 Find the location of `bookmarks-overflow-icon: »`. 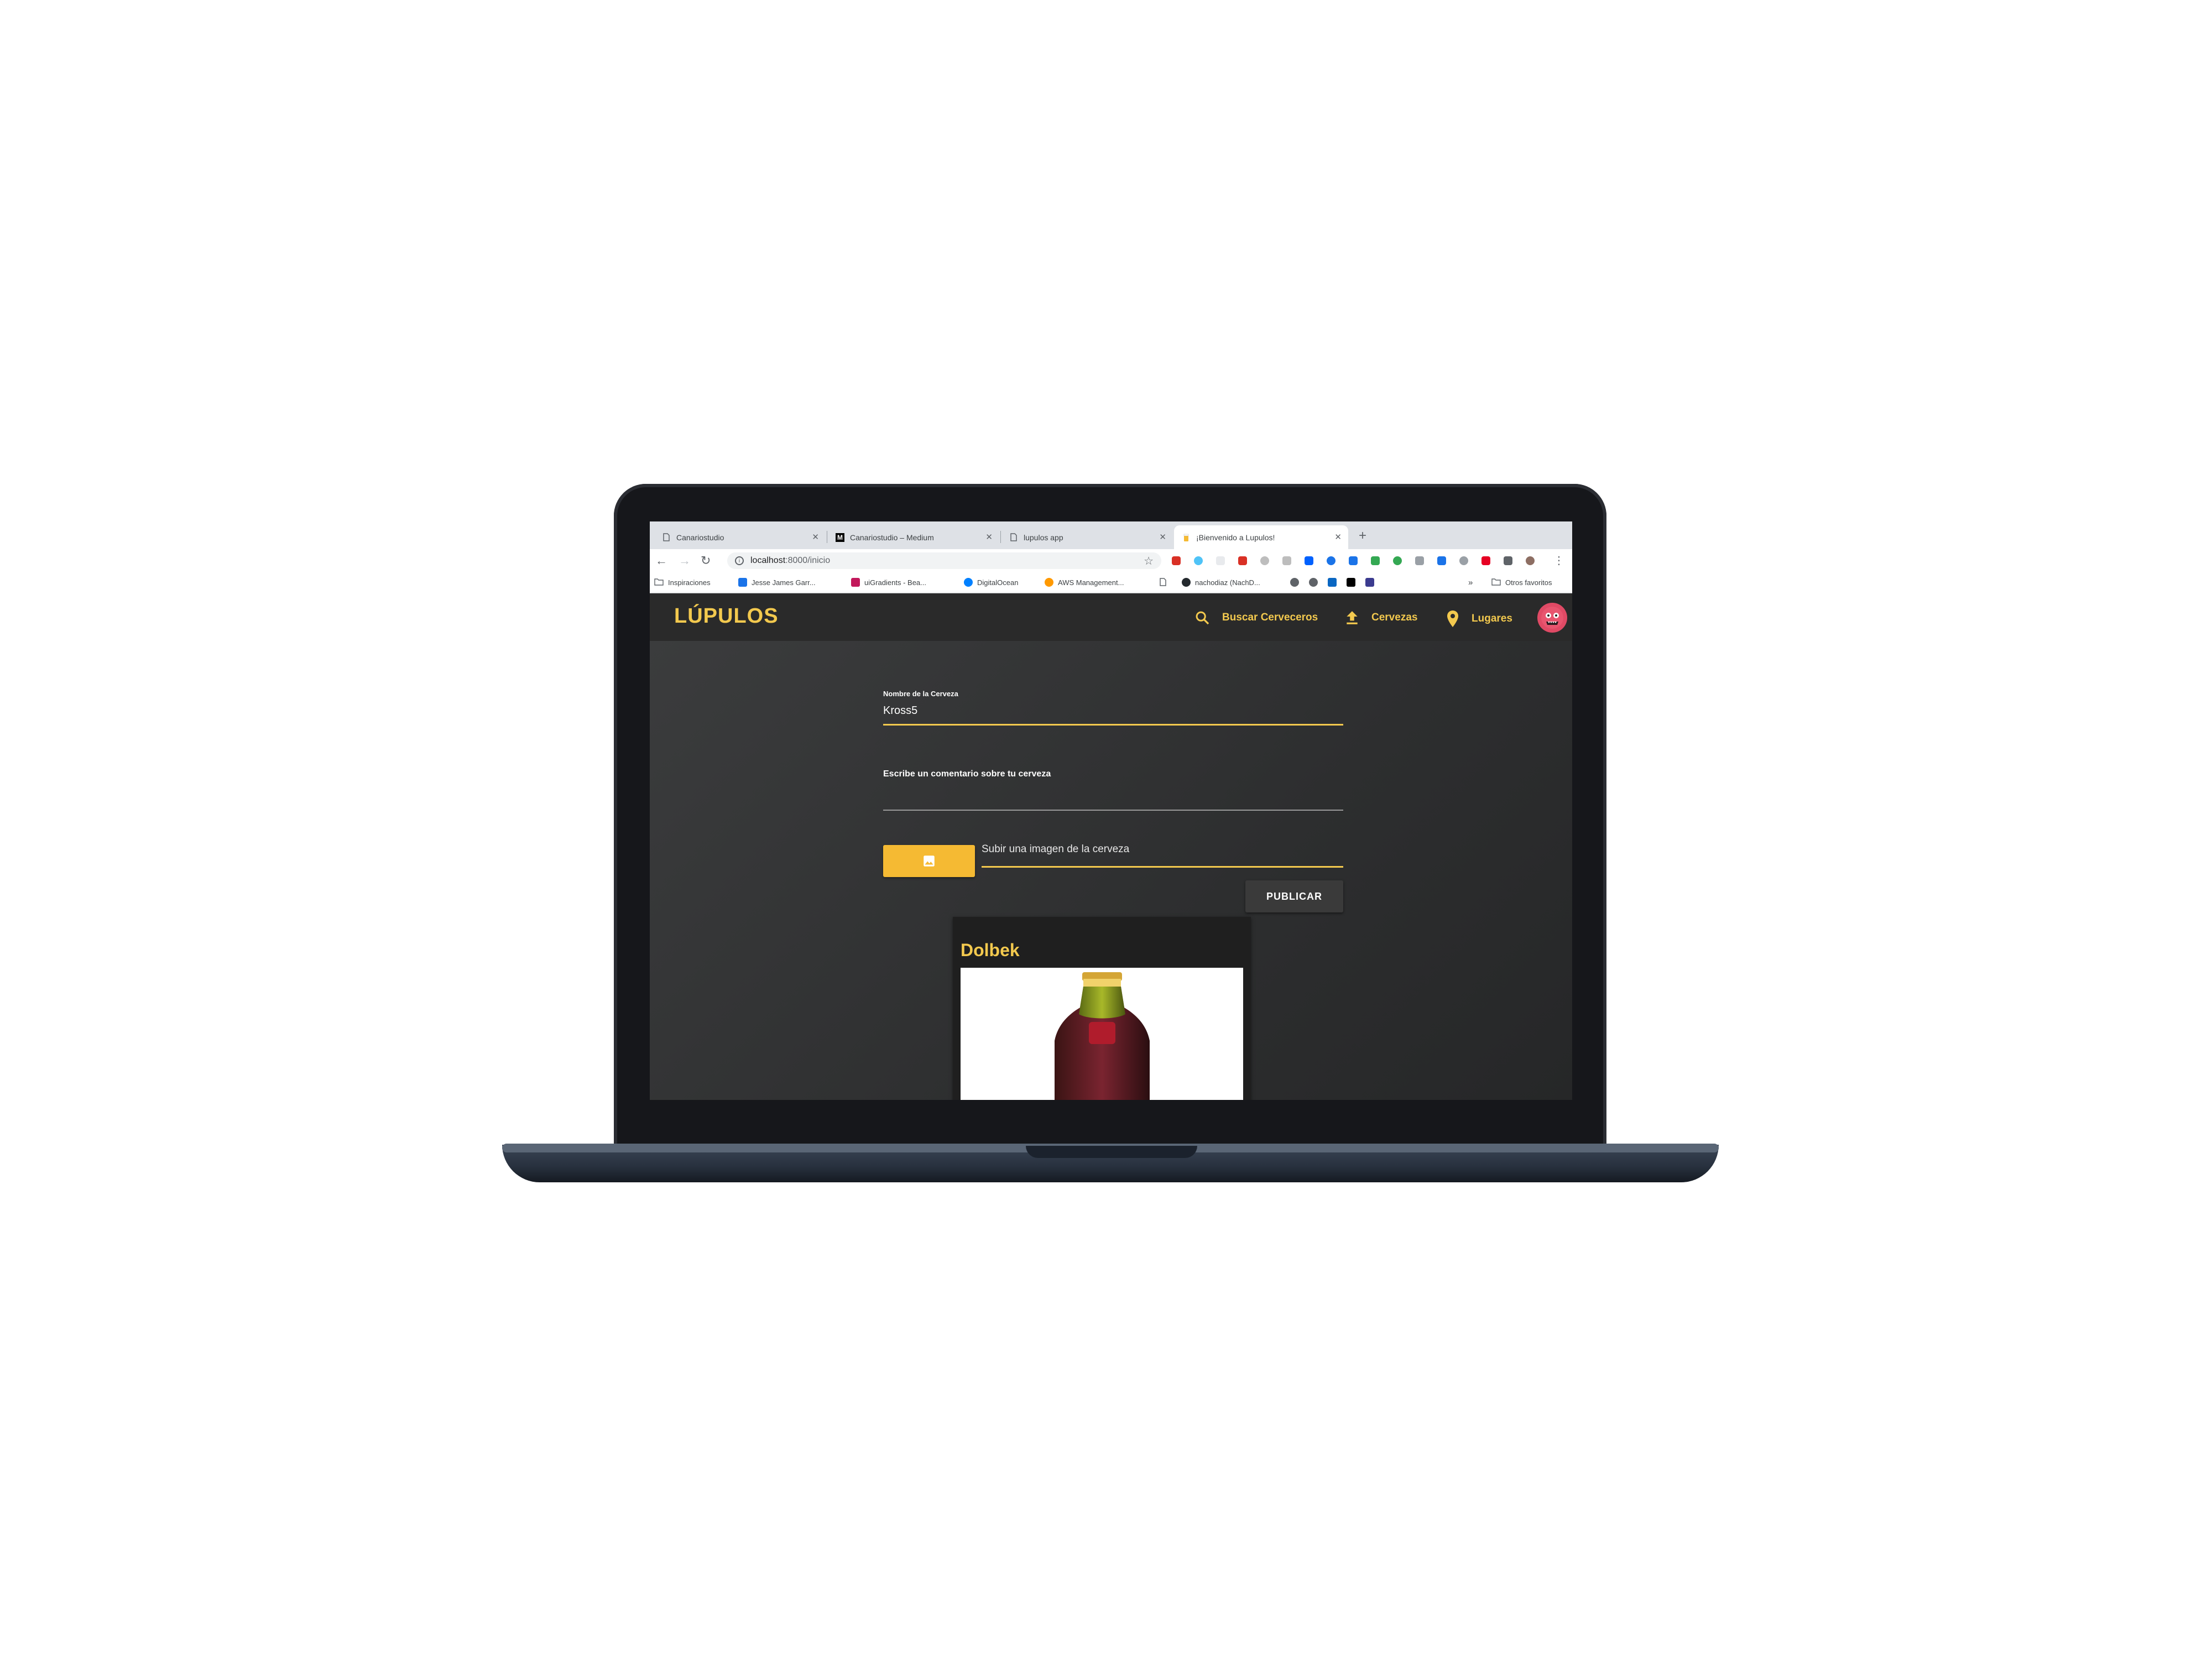

bookmarks-overflow-icon: » is located at coordinates (1471, 583).